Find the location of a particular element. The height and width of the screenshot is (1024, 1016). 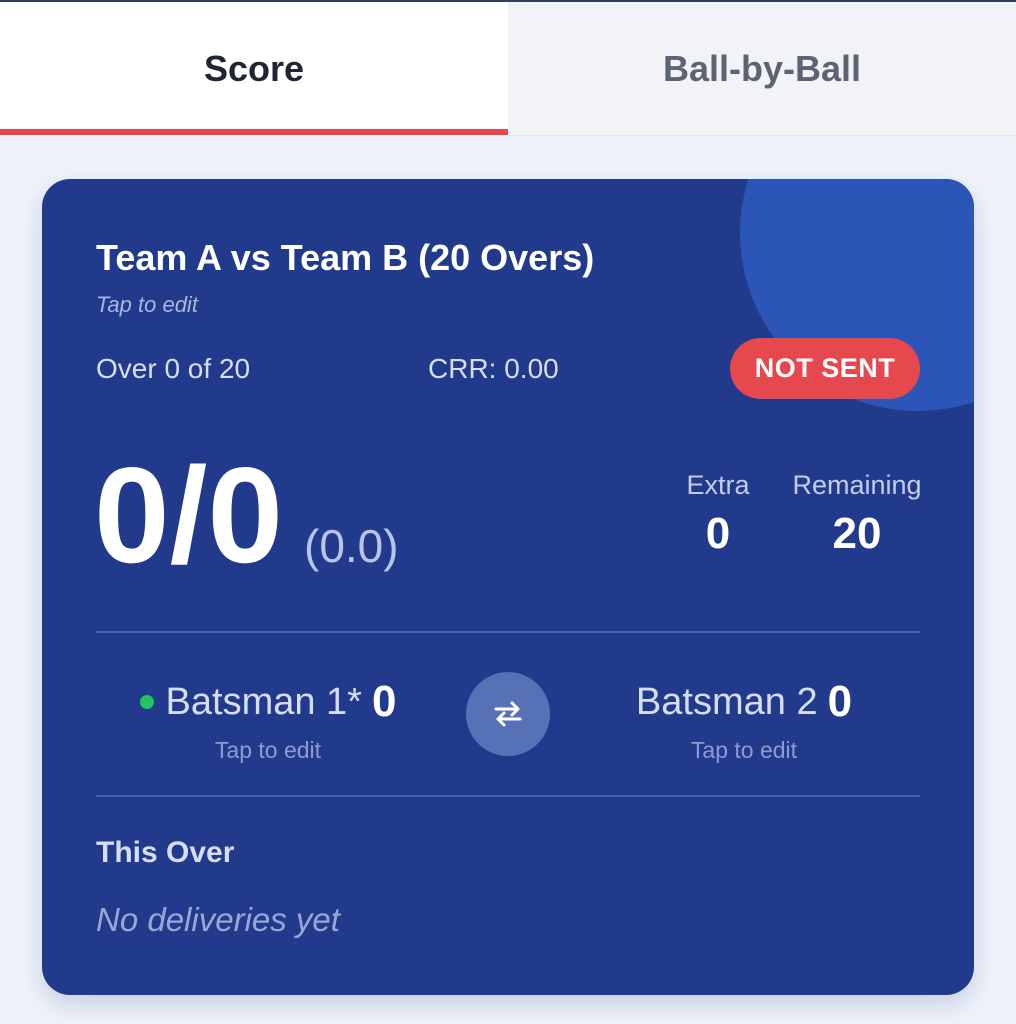

swap-arrows-icon is located at coordinates (508, 714).